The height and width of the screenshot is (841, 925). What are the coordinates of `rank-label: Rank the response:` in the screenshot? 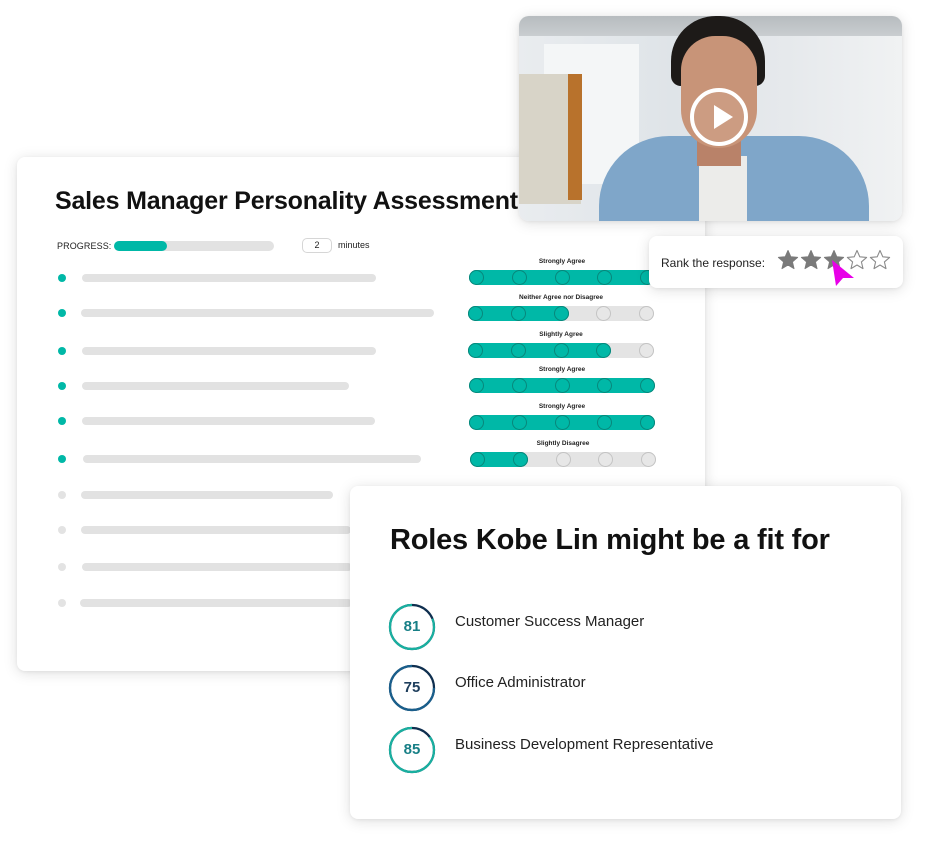 It's located at (713, 263).